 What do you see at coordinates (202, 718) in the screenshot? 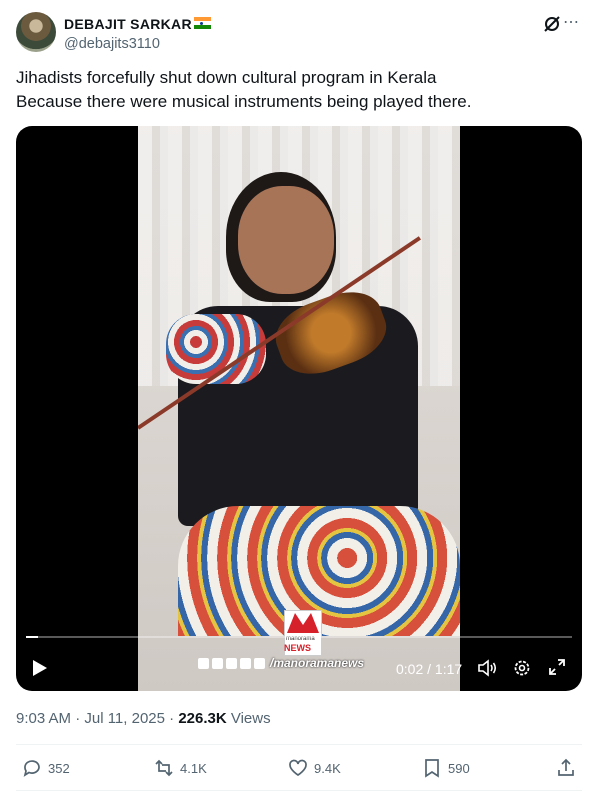
I see `views-count: 226.3K` at bounding box center [202, 718].